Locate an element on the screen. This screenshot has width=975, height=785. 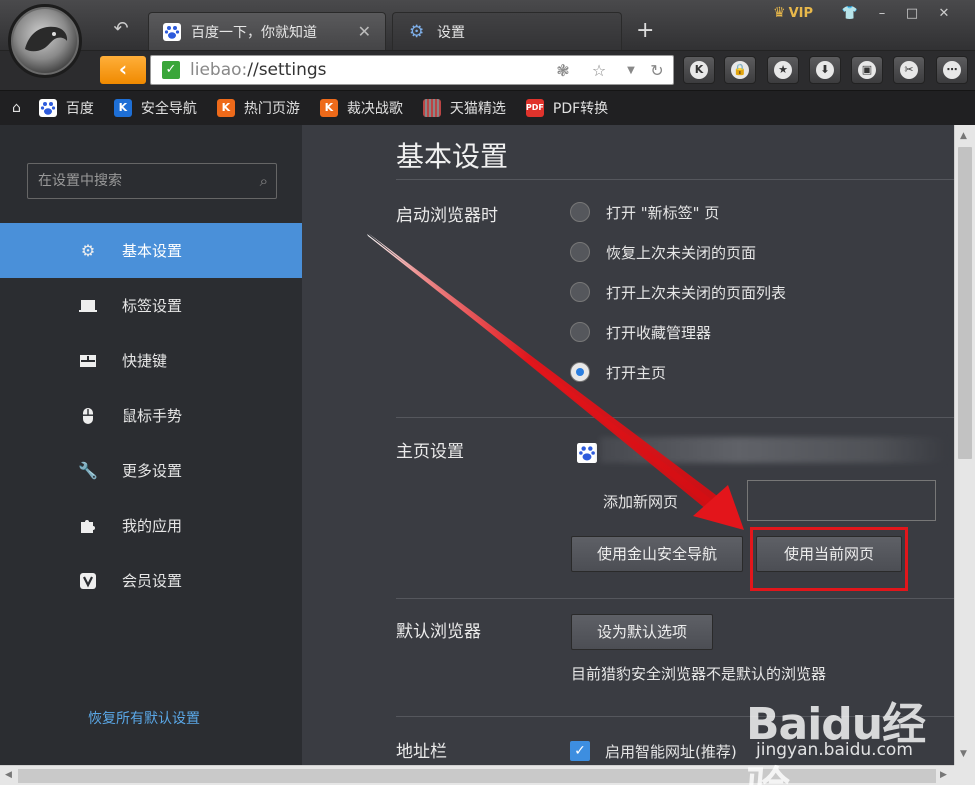
vip-v-icon is located at coordinates (88, 581).